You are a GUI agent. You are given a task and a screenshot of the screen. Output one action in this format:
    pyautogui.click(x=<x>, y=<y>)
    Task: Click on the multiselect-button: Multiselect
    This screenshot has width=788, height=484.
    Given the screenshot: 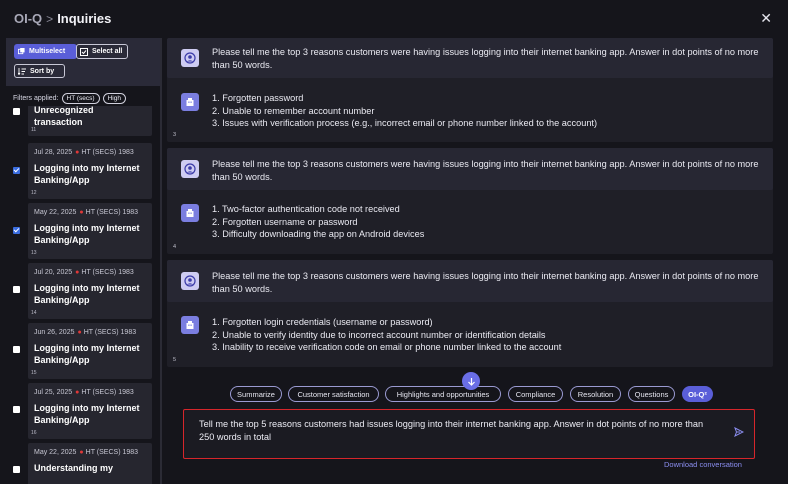 What is the action you would take?
    pyautogui.click(x=45, y=51)
    